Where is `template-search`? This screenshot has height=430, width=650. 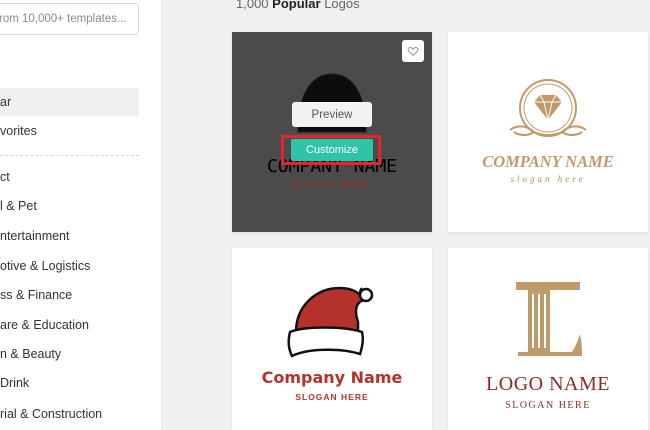 template-search is located at coordinates (69, 19).